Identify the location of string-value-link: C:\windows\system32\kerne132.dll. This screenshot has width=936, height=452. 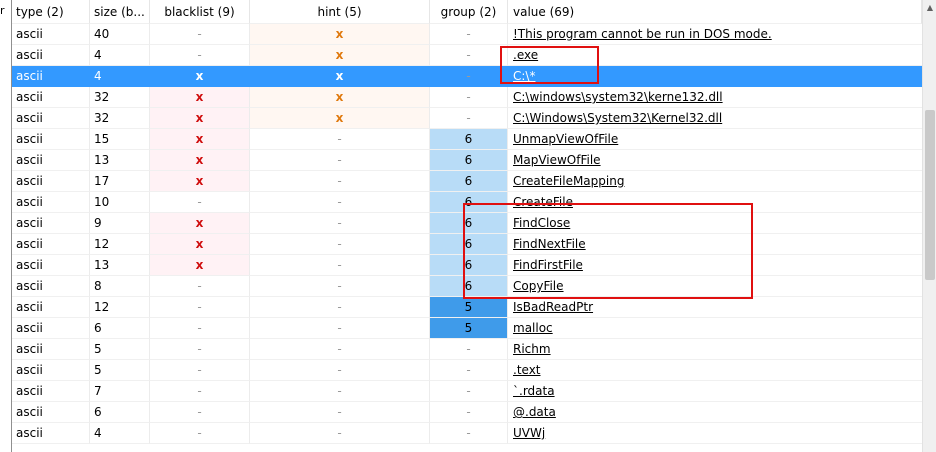
(618, 97).